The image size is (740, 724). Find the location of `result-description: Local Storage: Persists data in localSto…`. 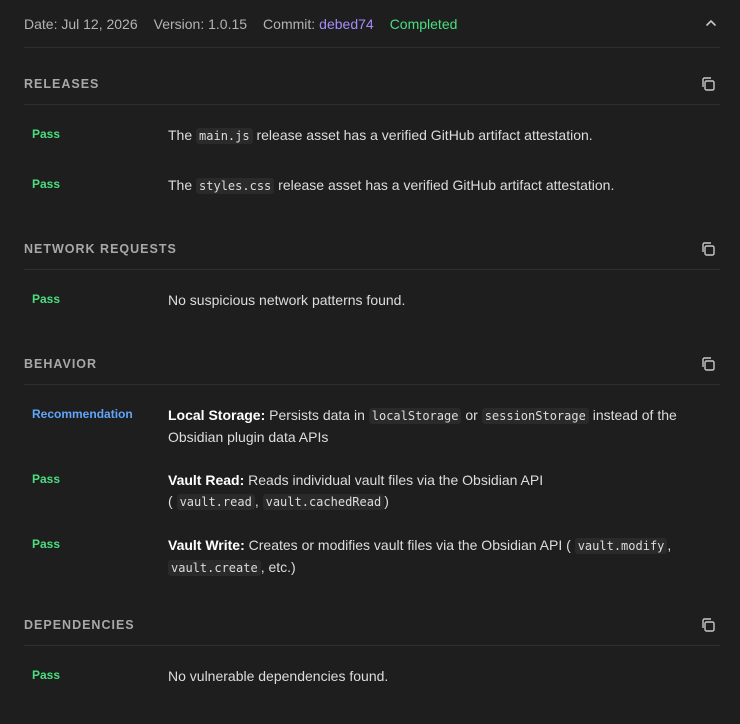

result-description: Local Storage: Persists data in localSto… is located at coordinates (422, 426).